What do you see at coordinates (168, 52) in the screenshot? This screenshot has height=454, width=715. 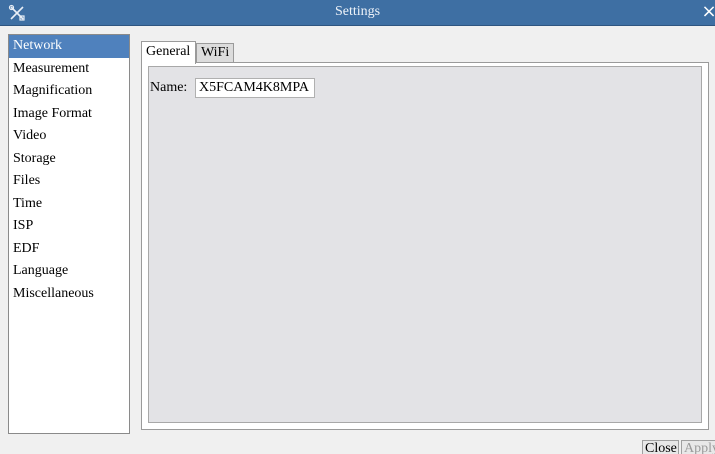 I see `tab-general: General` at bounding box center [168, 52].